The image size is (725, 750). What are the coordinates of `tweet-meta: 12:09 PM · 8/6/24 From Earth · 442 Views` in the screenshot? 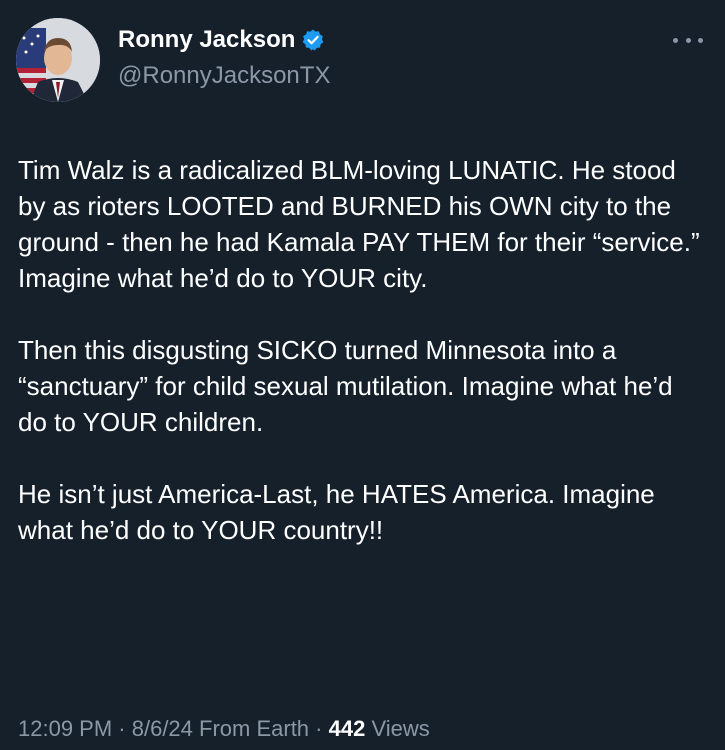 It's located at (224, 729).